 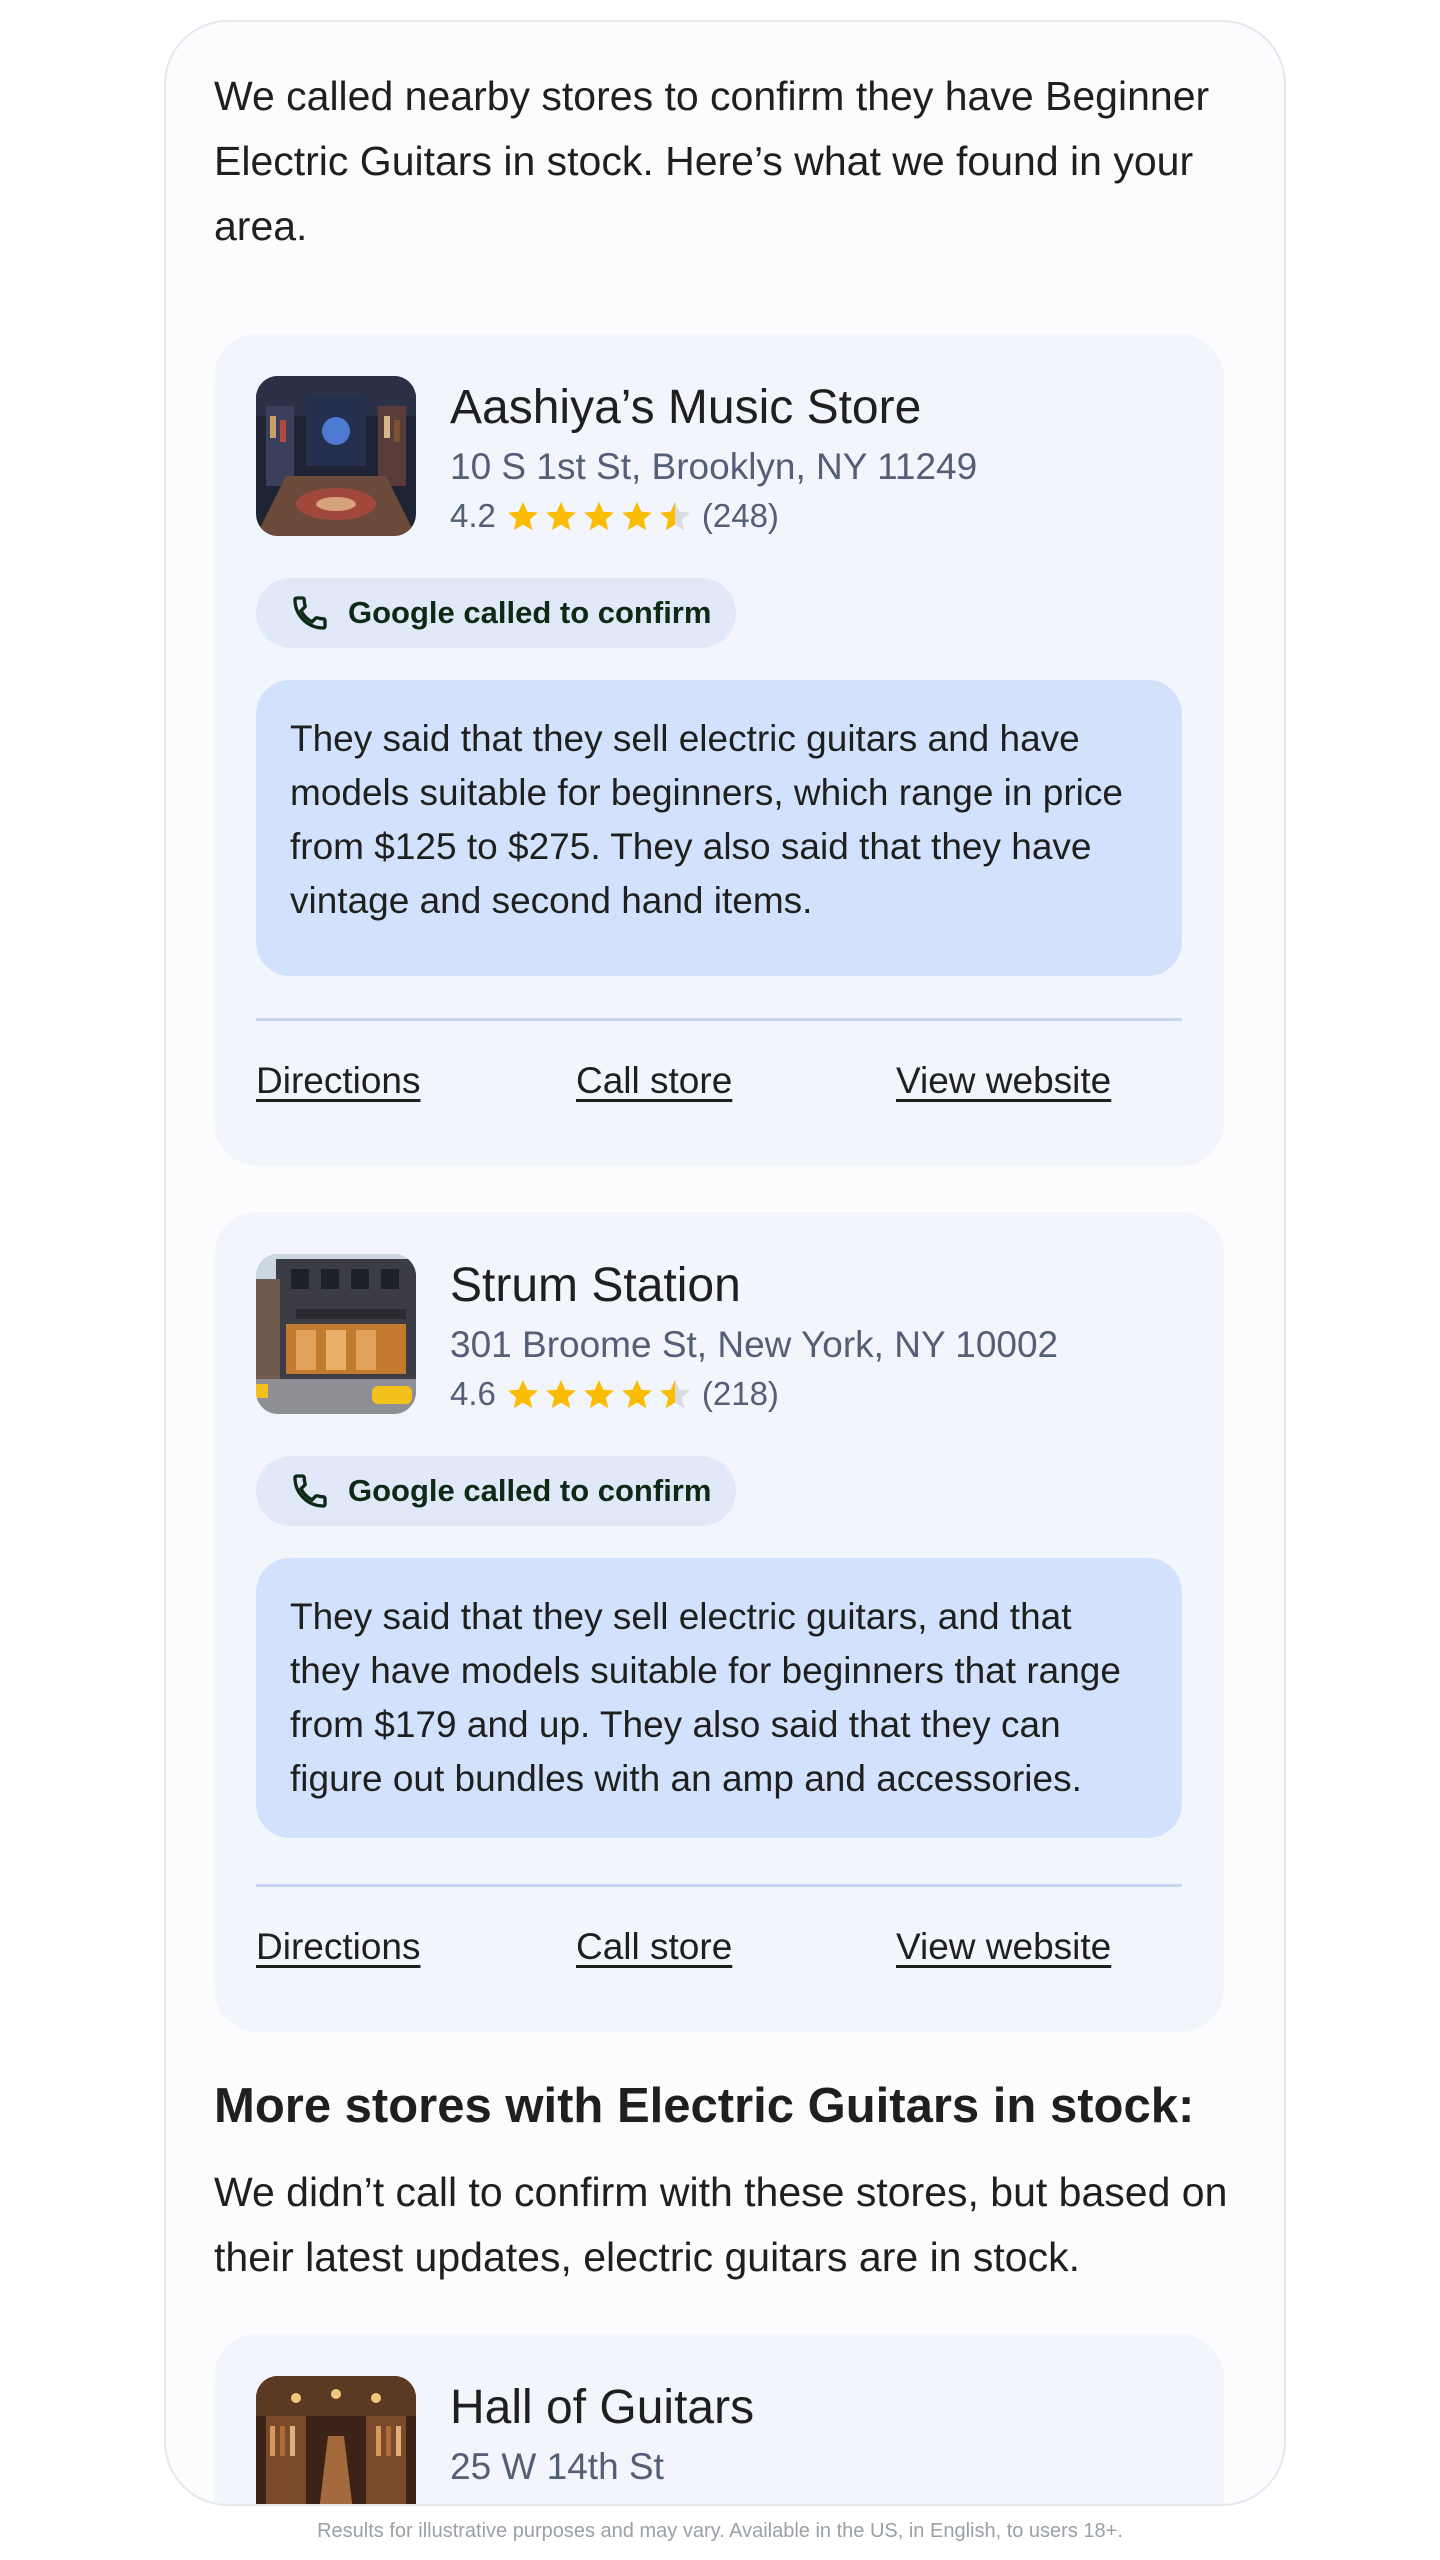 What do you see at coordinates (557, 2466) in the screenshot?
I see `store-address: 25 W 14th St` at bounding box center [557, 2466].